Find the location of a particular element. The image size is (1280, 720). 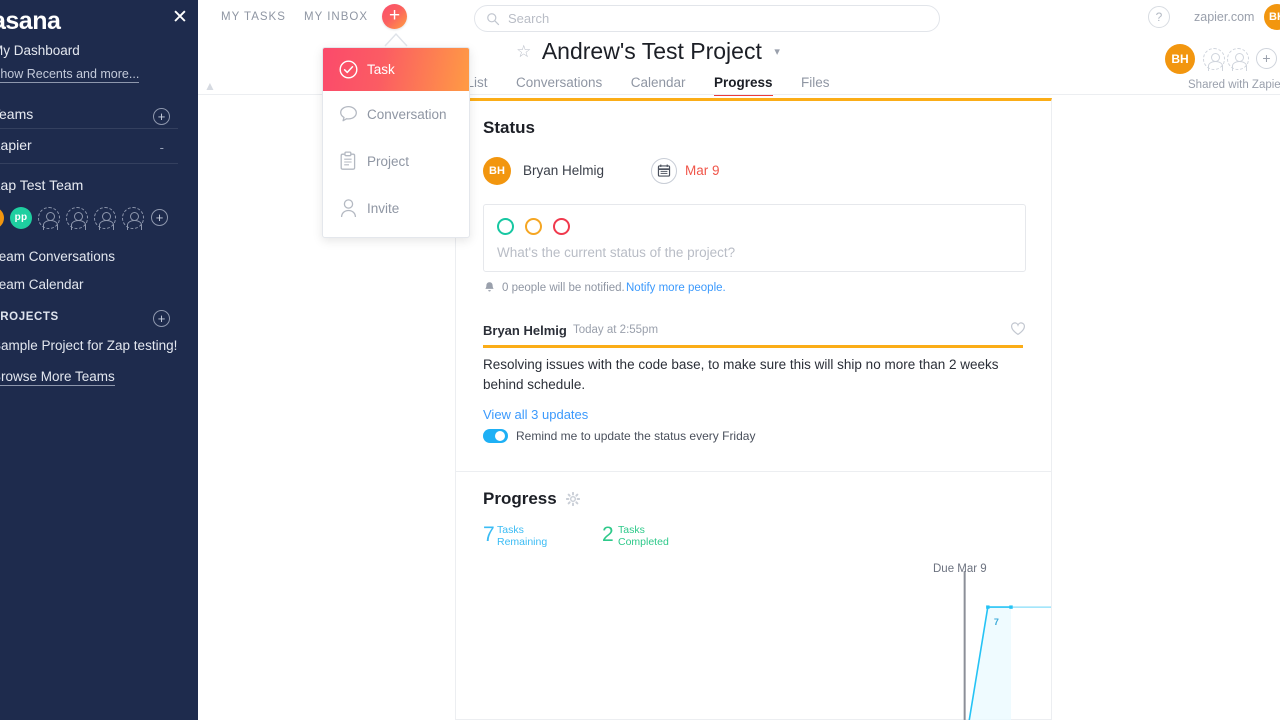

menu-item-label: Task is located at coordinates (381, 69).